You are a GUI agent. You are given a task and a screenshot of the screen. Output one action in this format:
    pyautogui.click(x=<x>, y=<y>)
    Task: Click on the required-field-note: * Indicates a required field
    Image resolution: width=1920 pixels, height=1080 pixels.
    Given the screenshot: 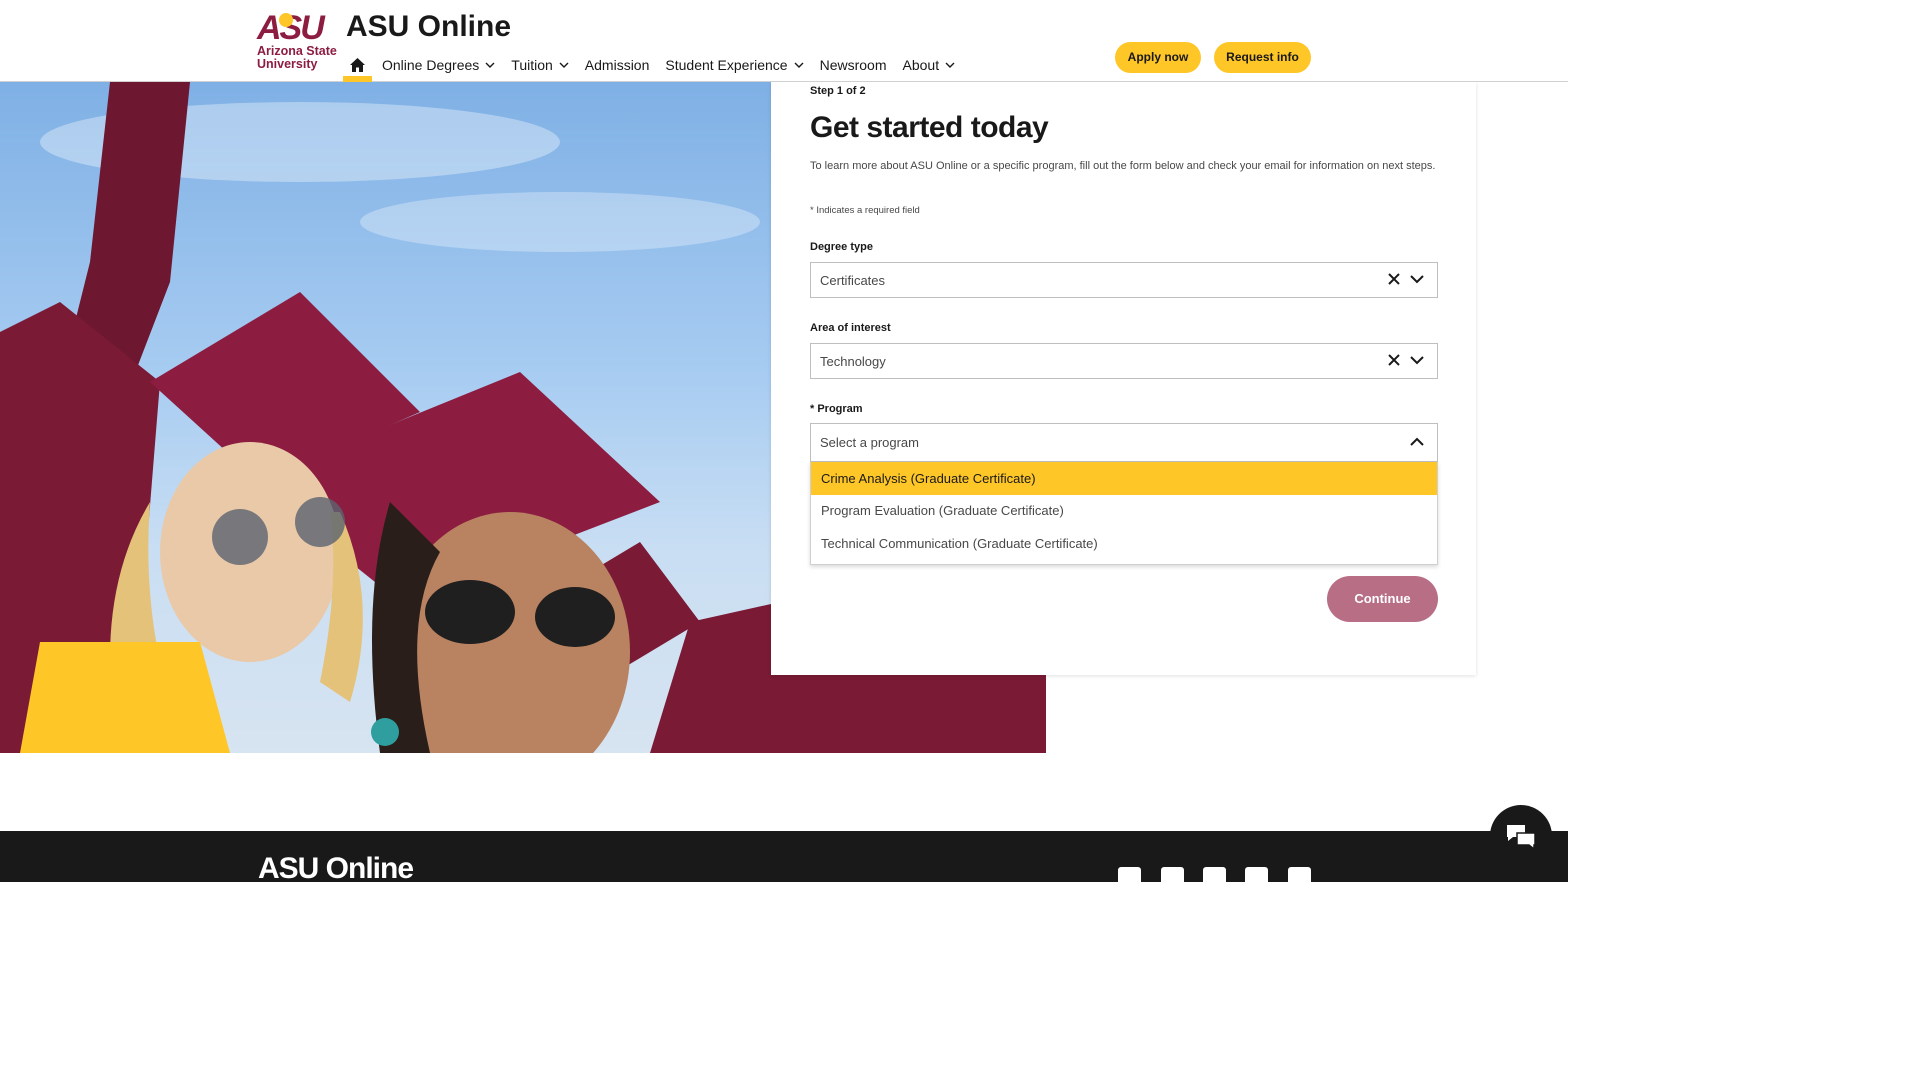 What is the action you would take?
    pyautogui.click(x=865, y=210)
    